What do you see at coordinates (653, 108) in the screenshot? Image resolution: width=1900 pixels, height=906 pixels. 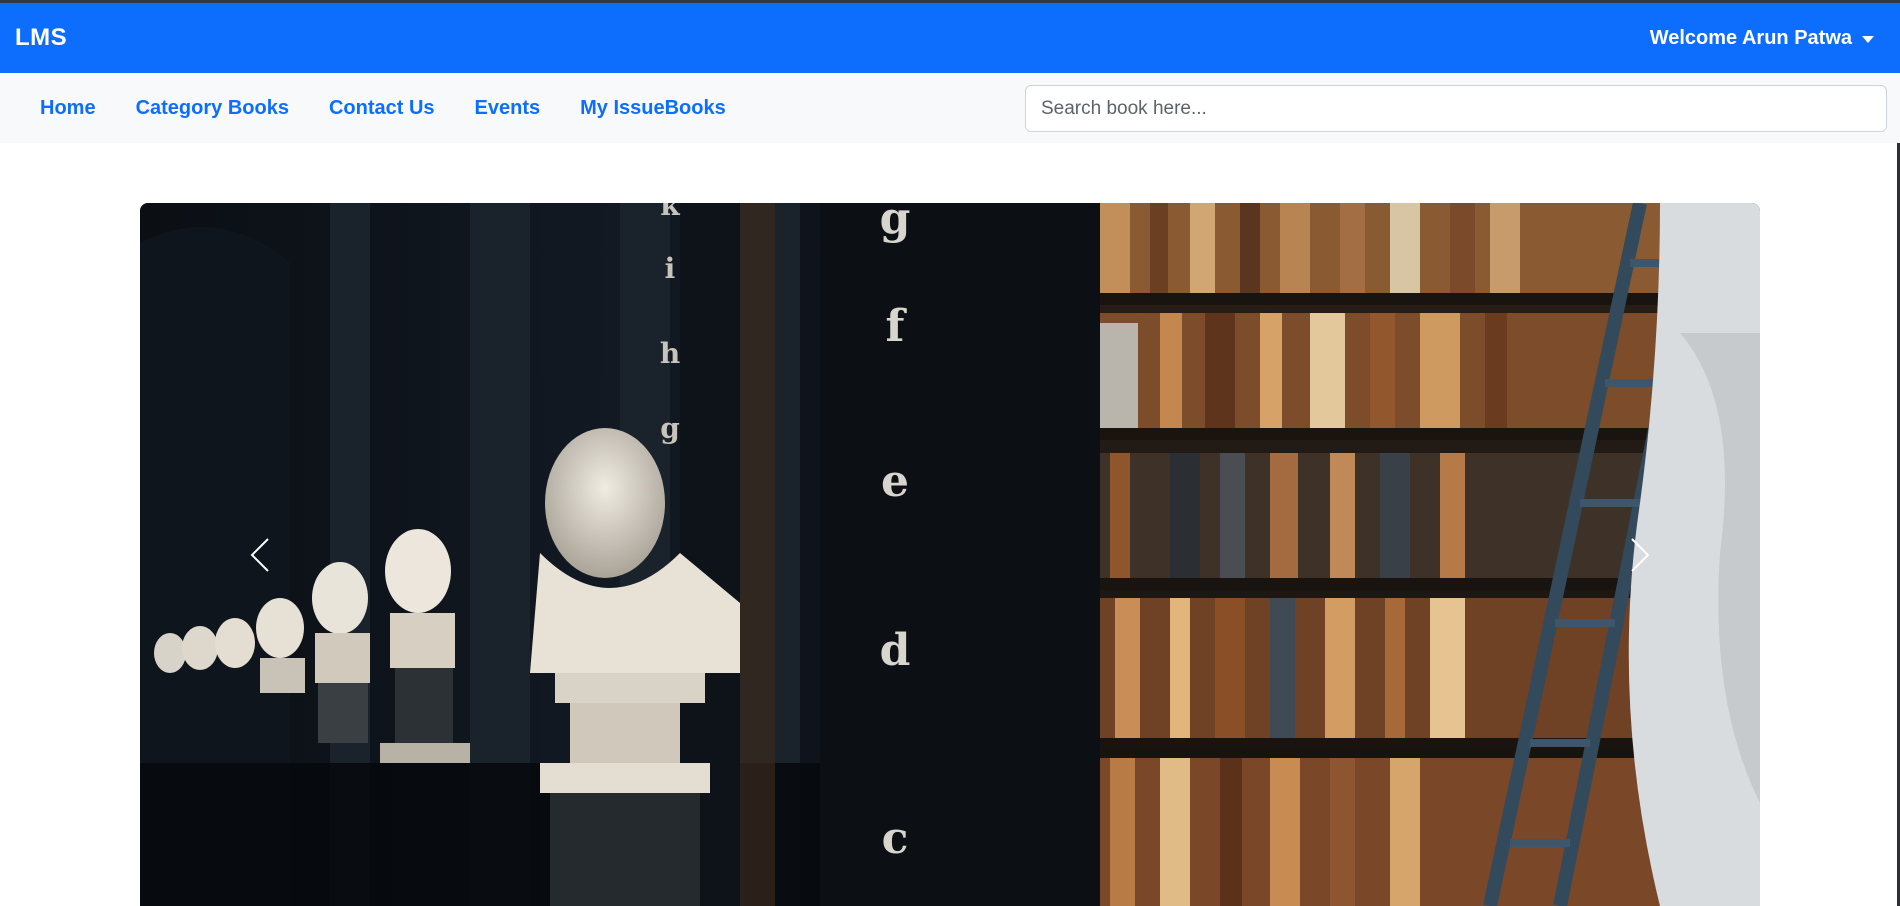 I see `nav-link-my-issuebooks: My IssueBooks` at bounding box center [653, 108].